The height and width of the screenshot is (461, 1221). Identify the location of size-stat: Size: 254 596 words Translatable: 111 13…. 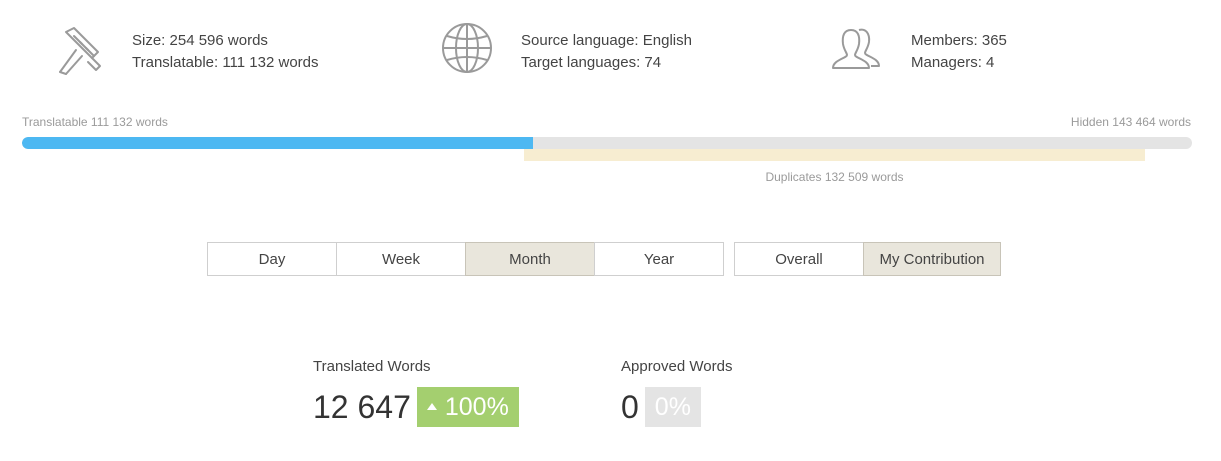
(217, 50).